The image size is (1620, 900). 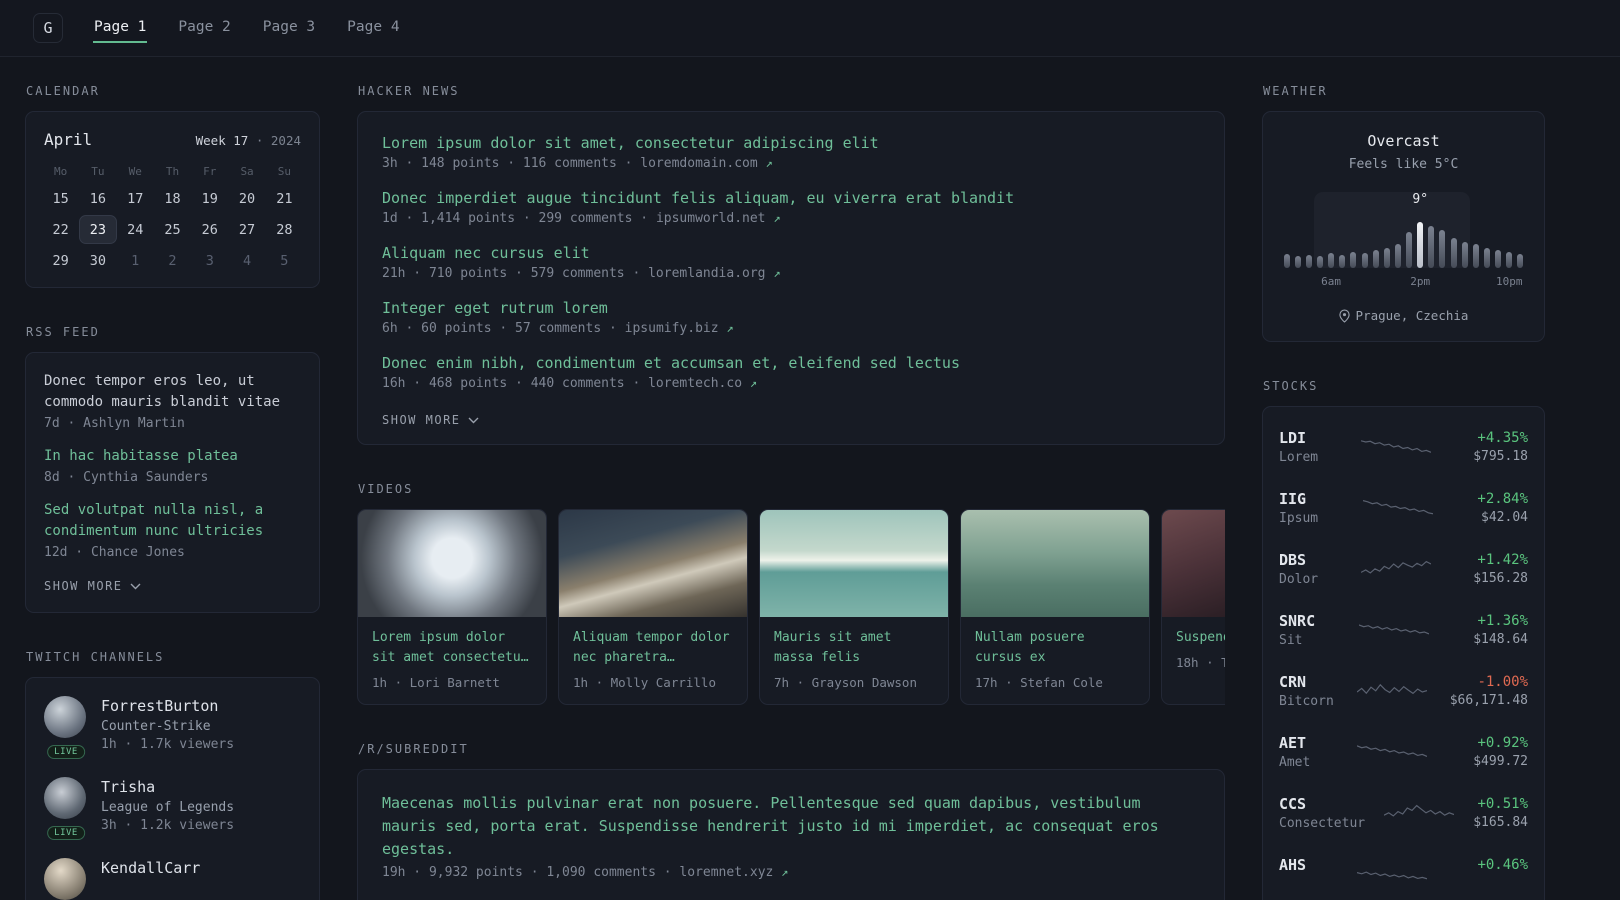 What do you see at coordinates (1503, 804) in the screenshot?
I see `stock-change: +0.51%` at bounding box center [1503, 804].